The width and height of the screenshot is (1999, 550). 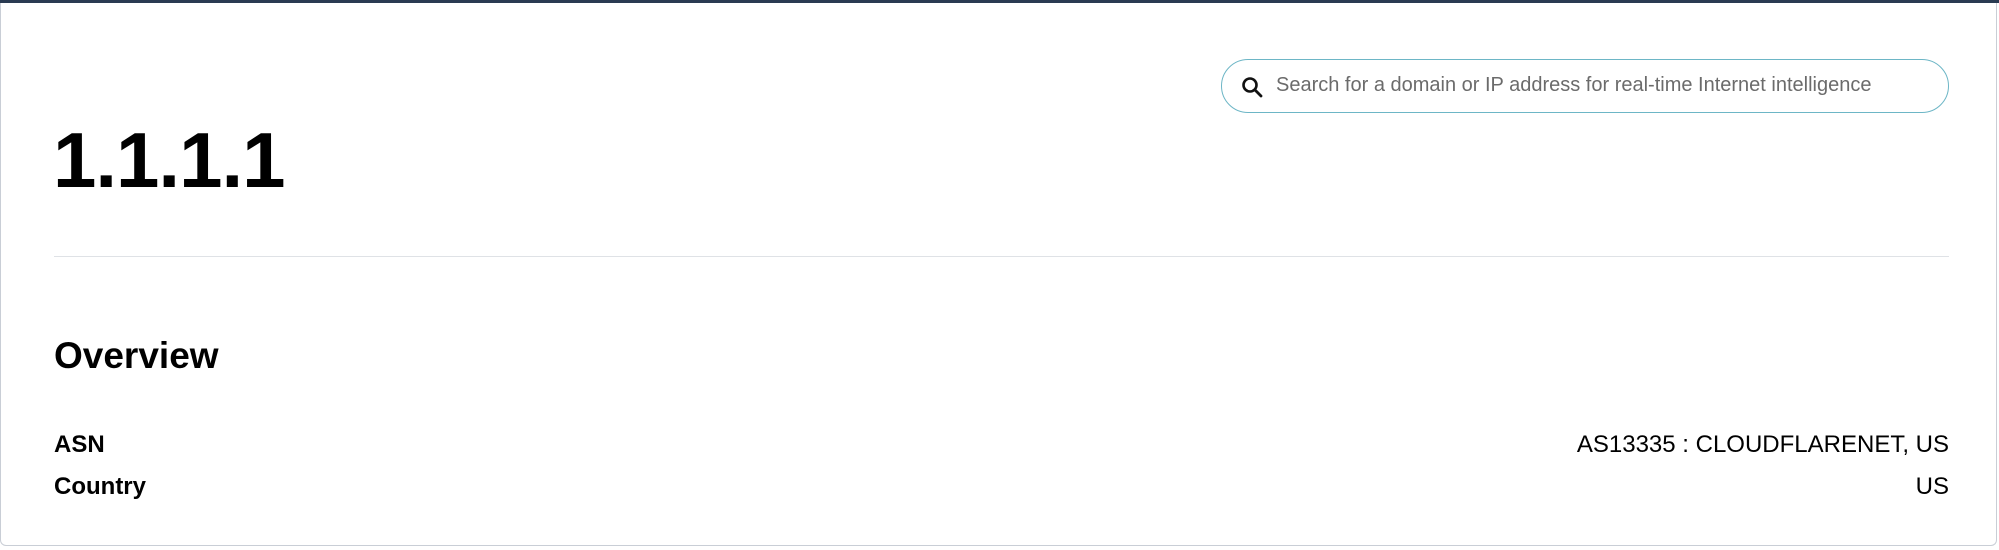 What do you see at coordinates (79, 444) in the screenshot?
I see `asn-label: ASN` at bounding box center [79, 444].